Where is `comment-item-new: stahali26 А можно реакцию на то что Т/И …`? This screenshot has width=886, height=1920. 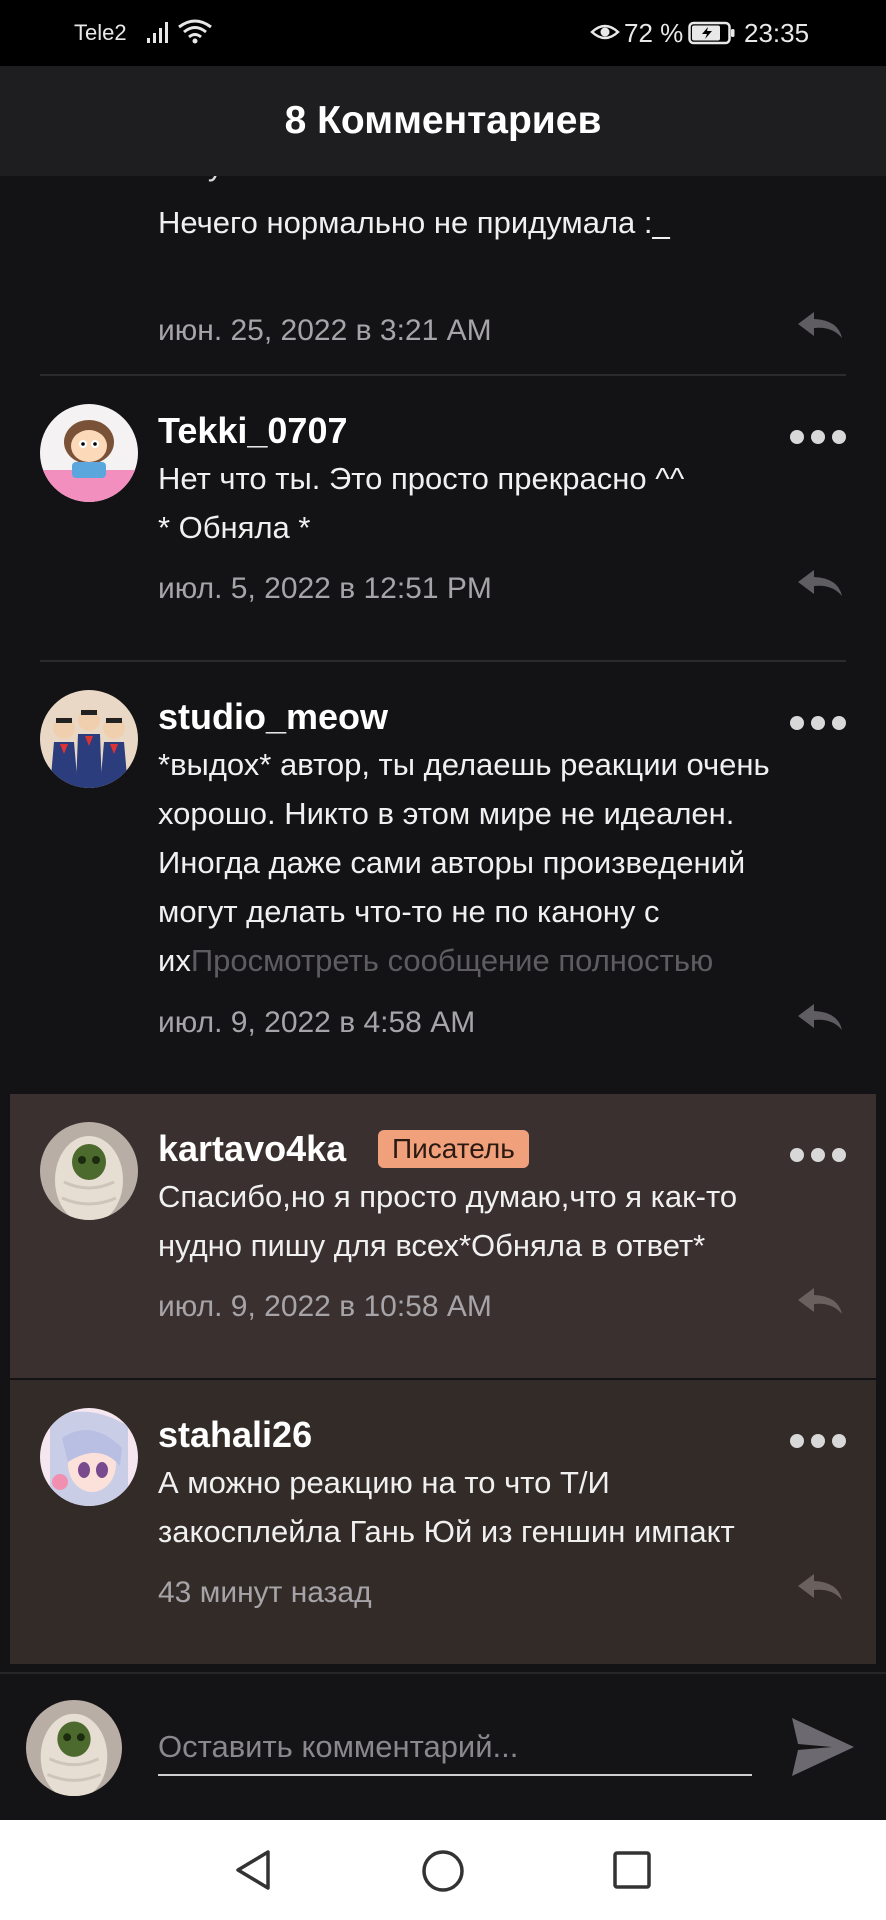
comment-item-new: stahali26 А можно реакцию на то что Т/И … is located at coordinates (443, 1522).